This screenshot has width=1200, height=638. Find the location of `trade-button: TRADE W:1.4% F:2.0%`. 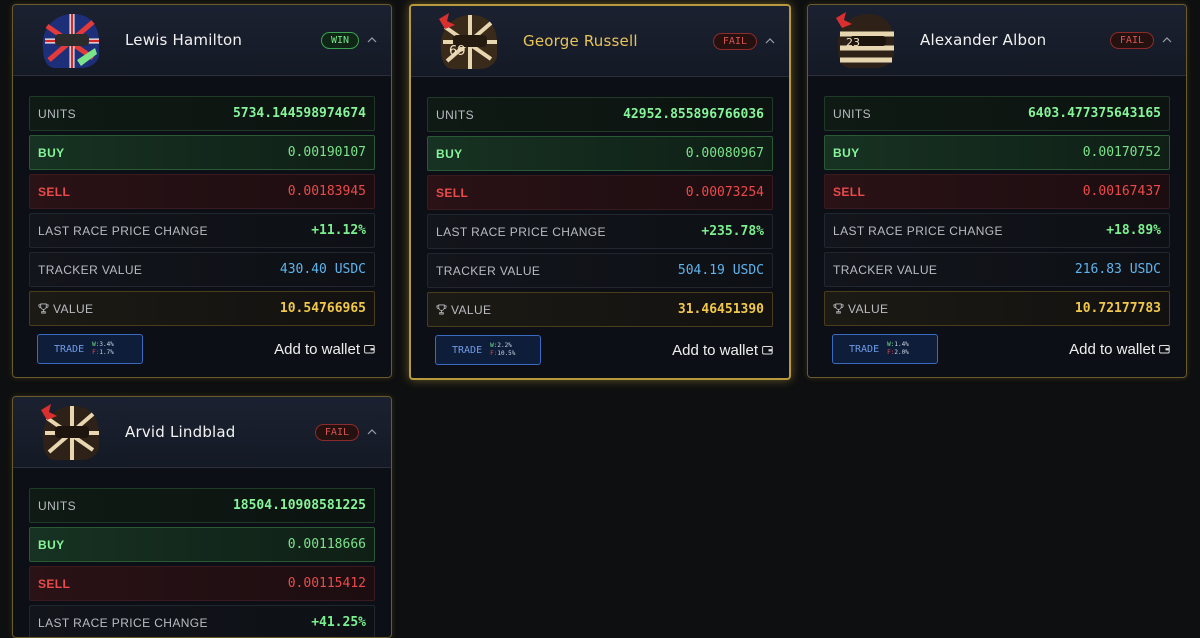

trade-button: TRADE W:1.4% F:2.0% is located at coordinates (885, 349).